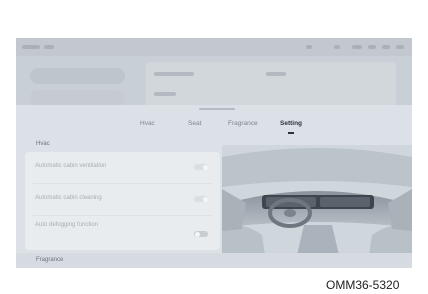 The width and height of the screenshot is (428, 294). Describe the element at coordinates (71, 166) in the screenshot. I see `setting-label: Automatic cabin ventilation` at that location.